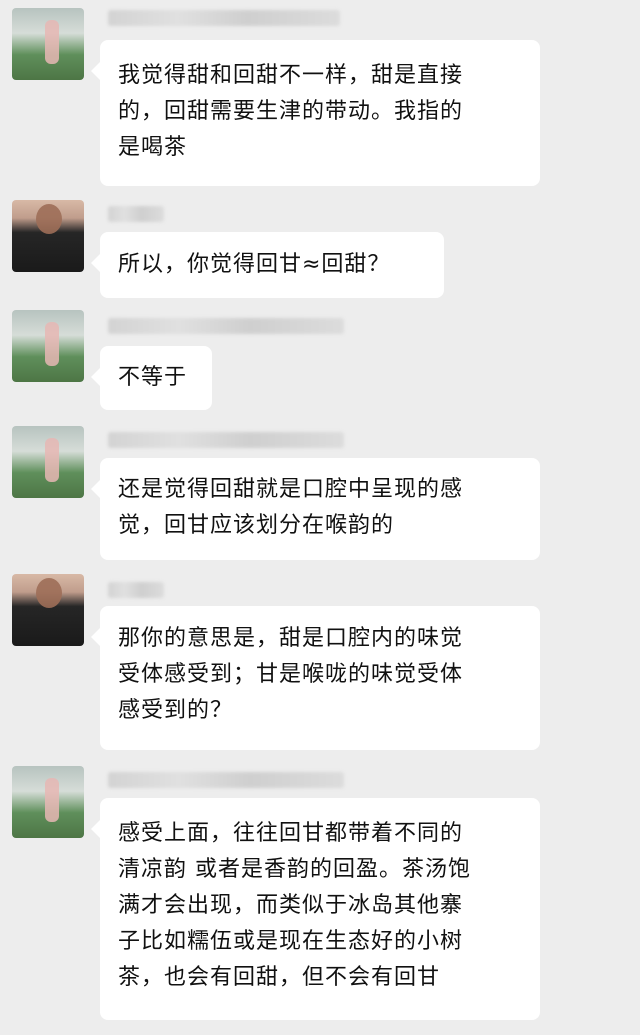  I want to click on message-text-line: 不等于, so click(153, 377).